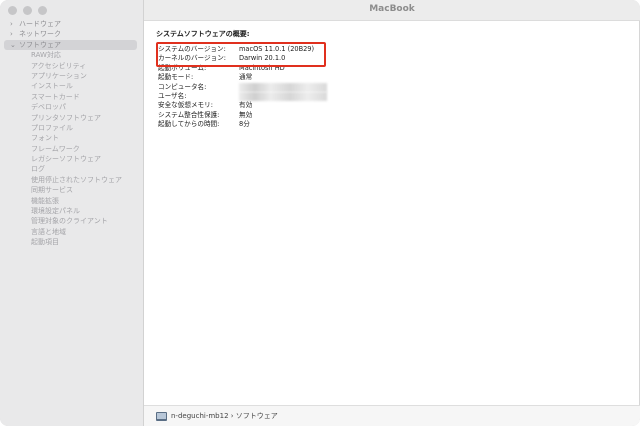 Image resolution: width=640 pixels, height=426 pixels. What do you see at coordinates (71, 190) in the screenshot?
I see `sidebar-subitem: 同期サービス` at bounding box center [71, 190].